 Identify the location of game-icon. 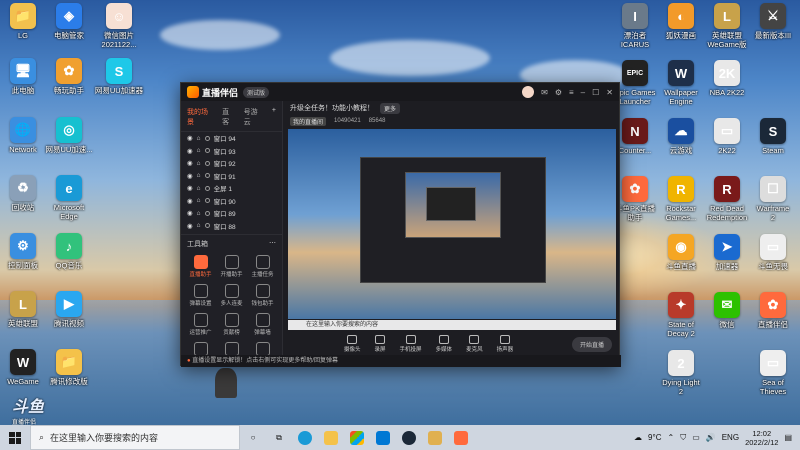
(435, 437).